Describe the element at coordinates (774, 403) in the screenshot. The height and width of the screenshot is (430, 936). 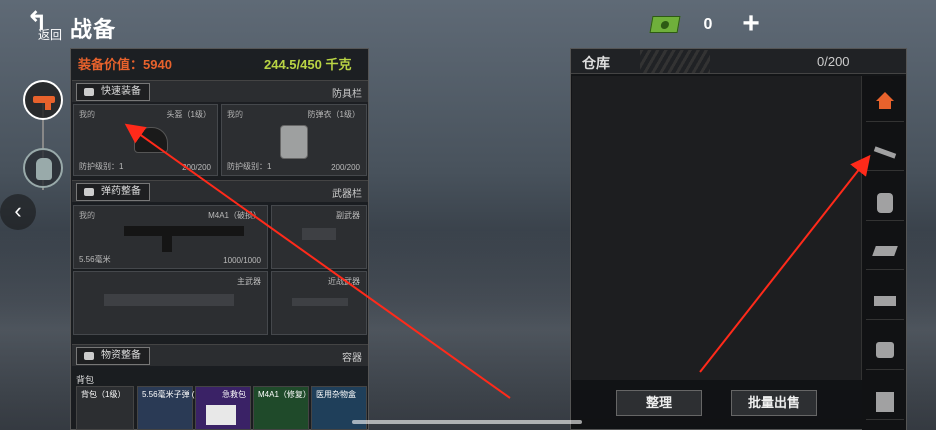
I see `bulk-sell-button: 批量出售` at that location.